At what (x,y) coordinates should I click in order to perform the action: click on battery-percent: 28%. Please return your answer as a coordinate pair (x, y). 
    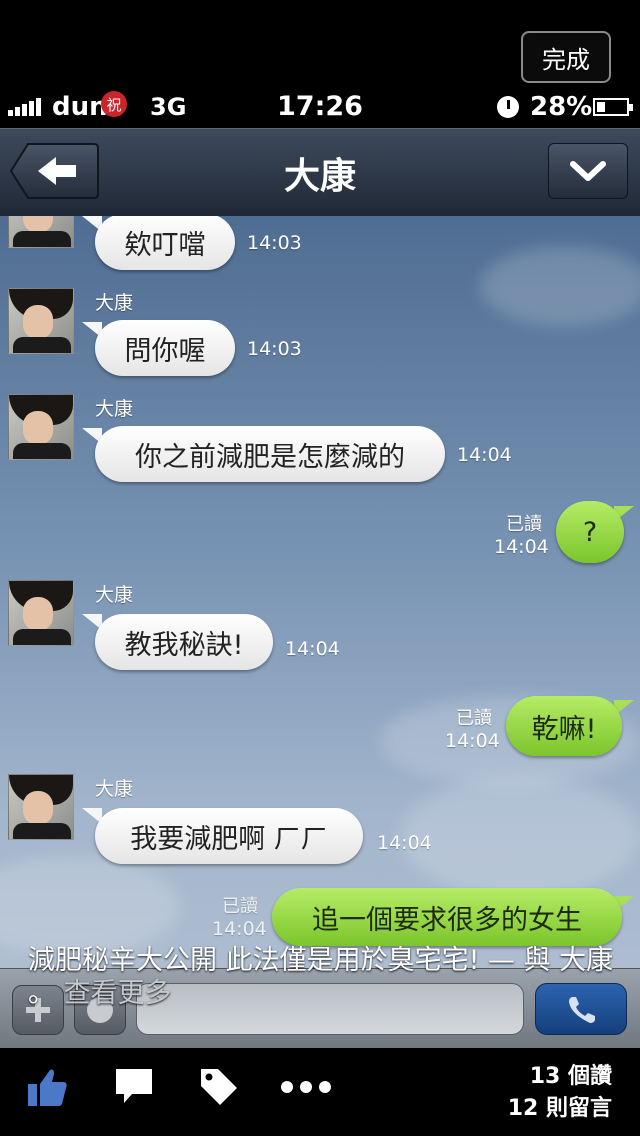
    Looking at the image, I should click on (561, 107).